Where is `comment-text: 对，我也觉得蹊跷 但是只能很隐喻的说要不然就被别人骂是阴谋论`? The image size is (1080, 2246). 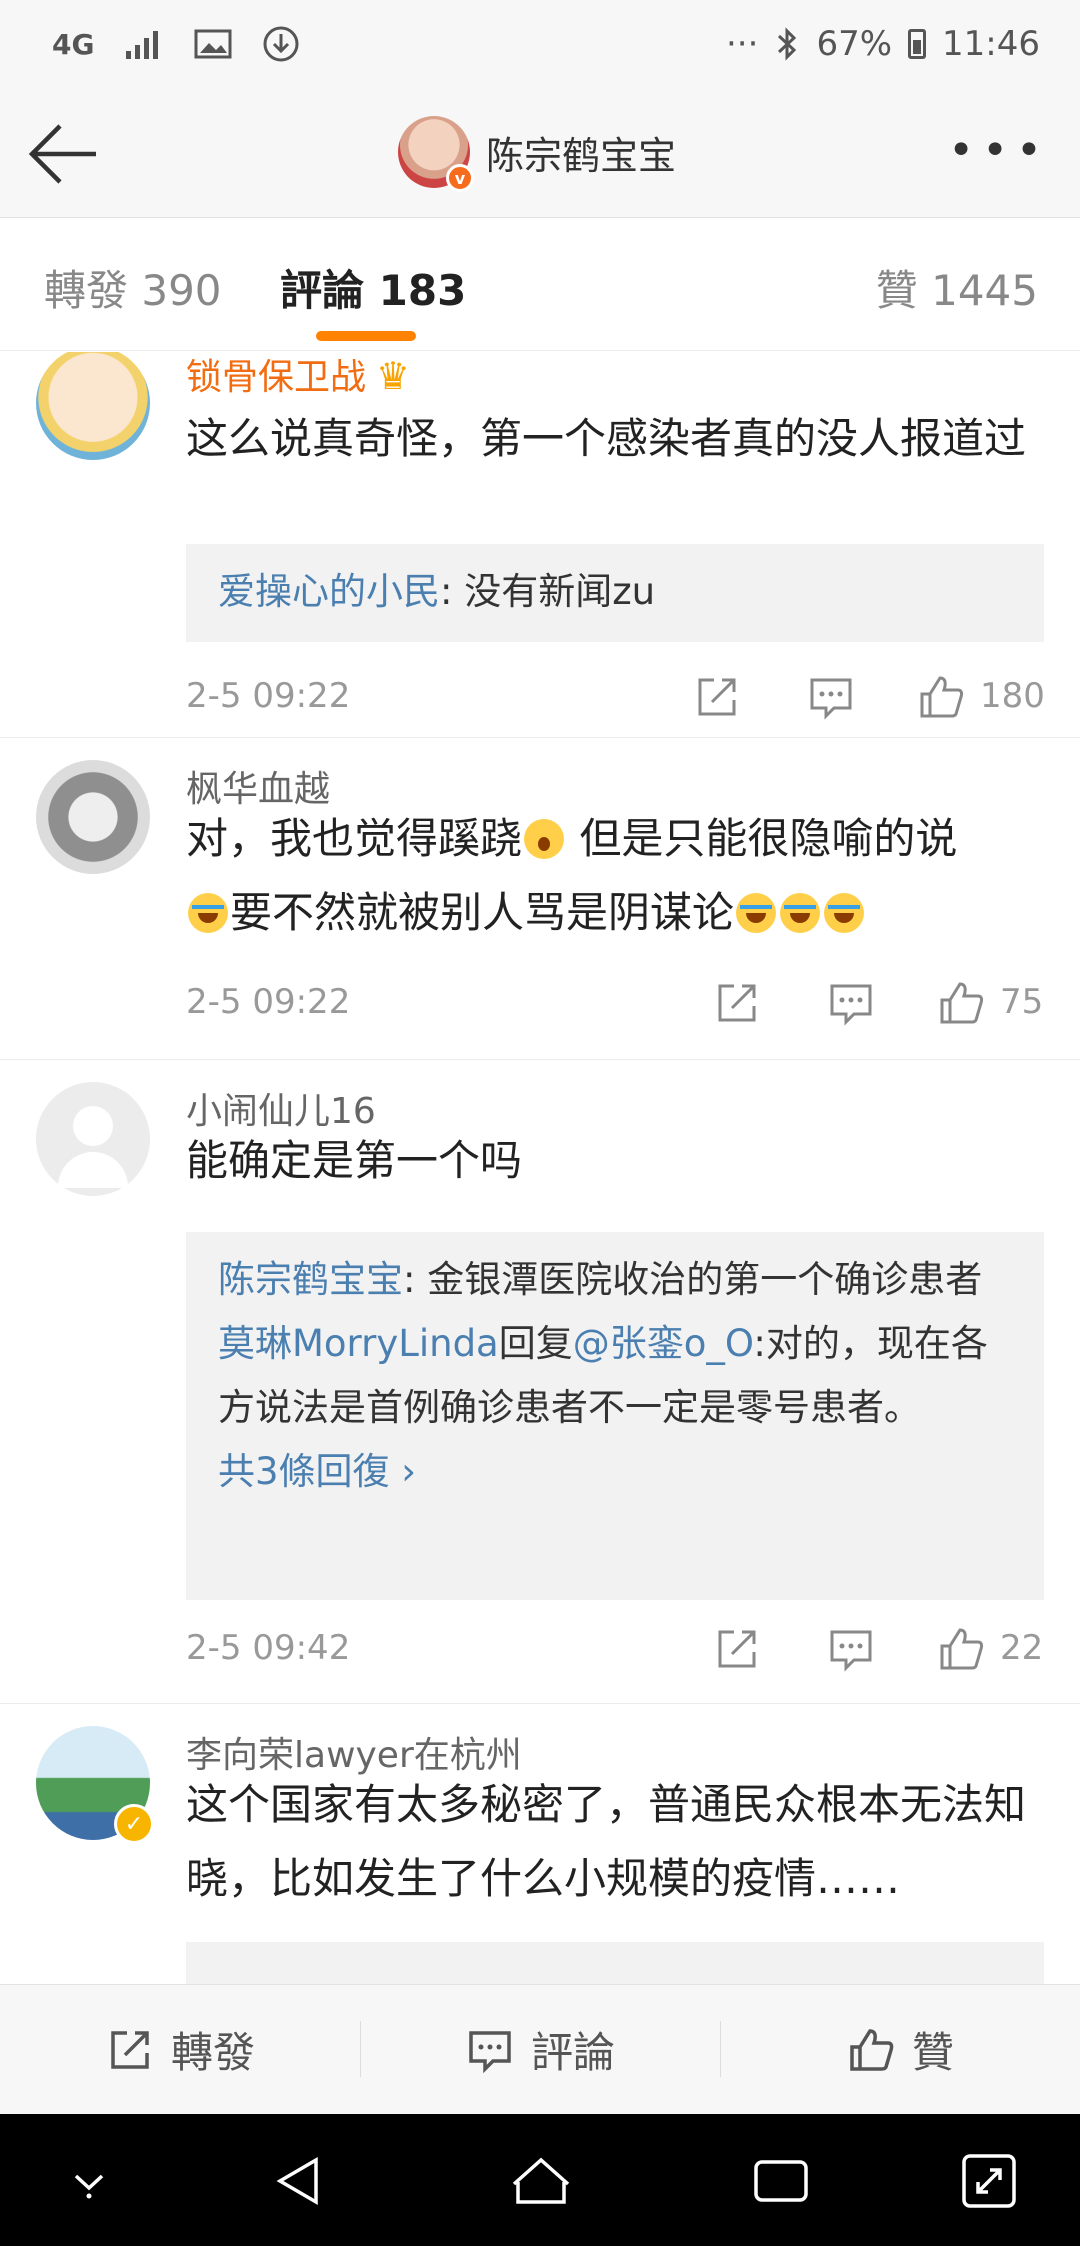 comment-text: 对，我也觉得蹊跷 但是只能很隐喻的说要不然就被别人骂是阴谋论 is located at coordinates (616, 876).